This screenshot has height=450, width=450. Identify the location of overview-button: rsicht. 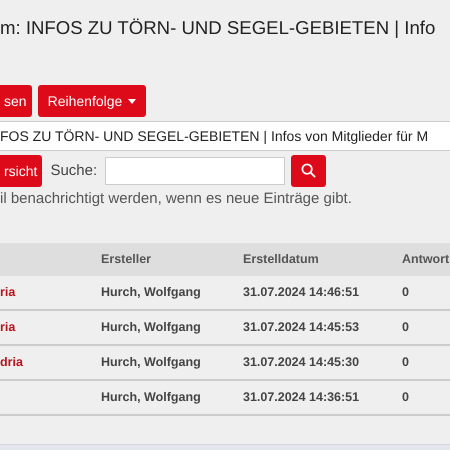
(21, 170).